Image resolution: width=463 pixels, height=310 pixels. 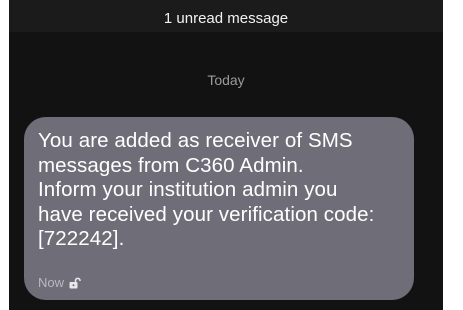 I want to click on message-timestamp: Now, so click(x=51, y=282).